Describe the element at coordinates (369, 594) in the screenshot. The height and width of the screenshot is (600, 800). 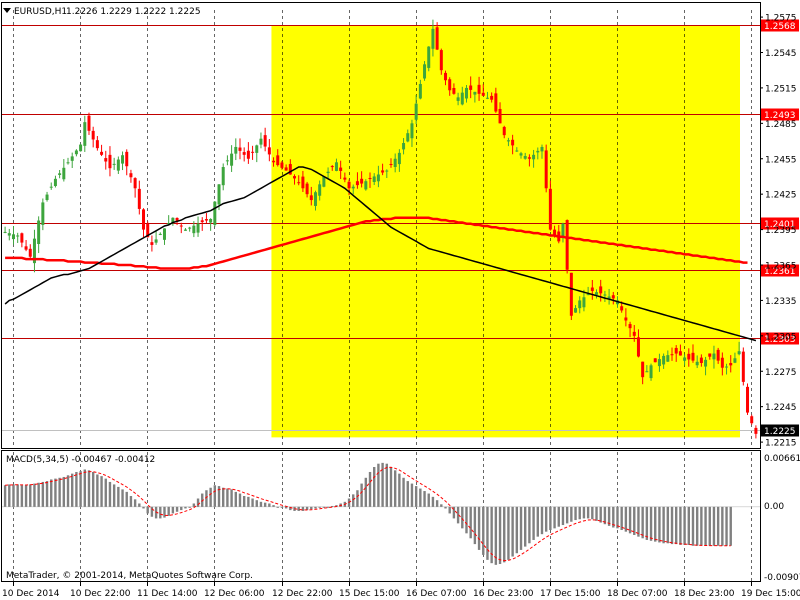
I see `time-tick-label: 15 Dec 15:00` at that location.